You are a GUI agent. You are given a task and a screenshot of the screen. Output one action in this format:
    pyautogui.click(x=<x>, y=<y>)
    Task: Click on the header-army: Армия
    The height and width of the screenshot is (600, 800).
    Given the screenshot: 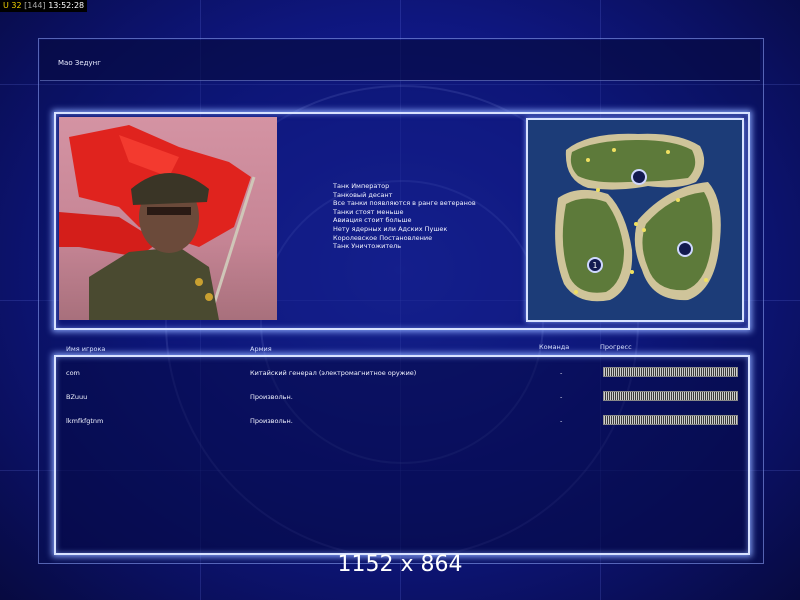 What is the action you would take?
    pyautogui.click(x=261, y=349)
    